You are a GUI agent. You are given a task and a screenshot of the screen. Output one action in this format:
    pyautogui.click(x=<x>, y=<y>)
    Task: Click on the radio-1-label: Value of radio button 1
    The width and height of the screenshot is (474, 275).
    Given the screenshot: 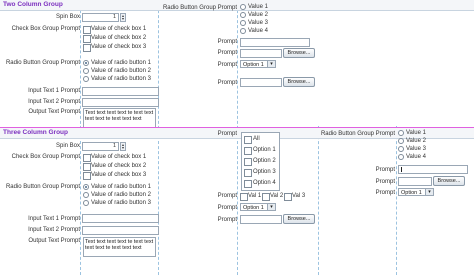 What is the action you would take?
    pyautogui.click(x=121, y=63)
    